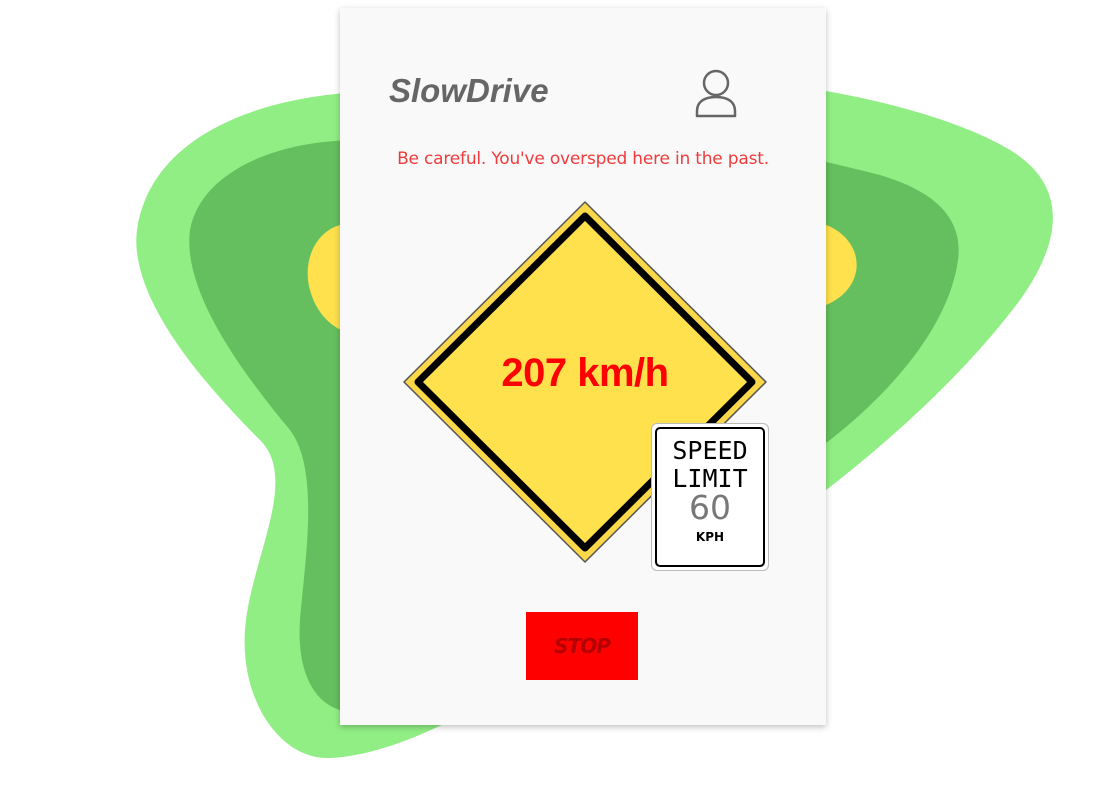 This screenshot has width=1119, height=787. I want to click on user-icon, so click(716, 93).